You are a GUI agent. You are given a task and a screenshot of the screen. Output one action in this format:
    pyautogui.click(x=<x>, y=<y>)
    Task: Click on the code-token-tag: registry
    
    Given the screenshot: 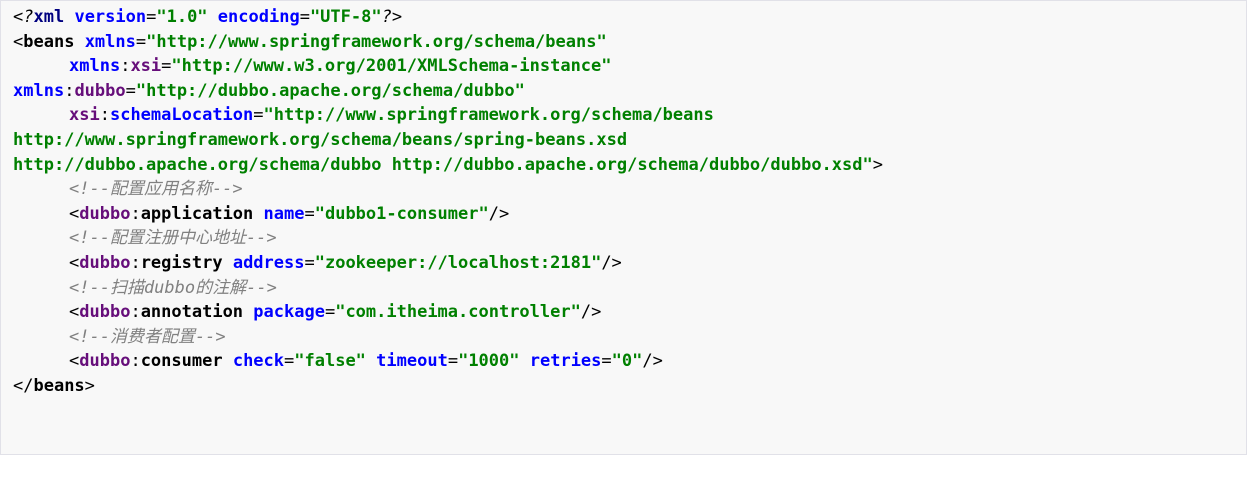 What is the action you would take?
    pyautogui.click(x=181, y=262)
    